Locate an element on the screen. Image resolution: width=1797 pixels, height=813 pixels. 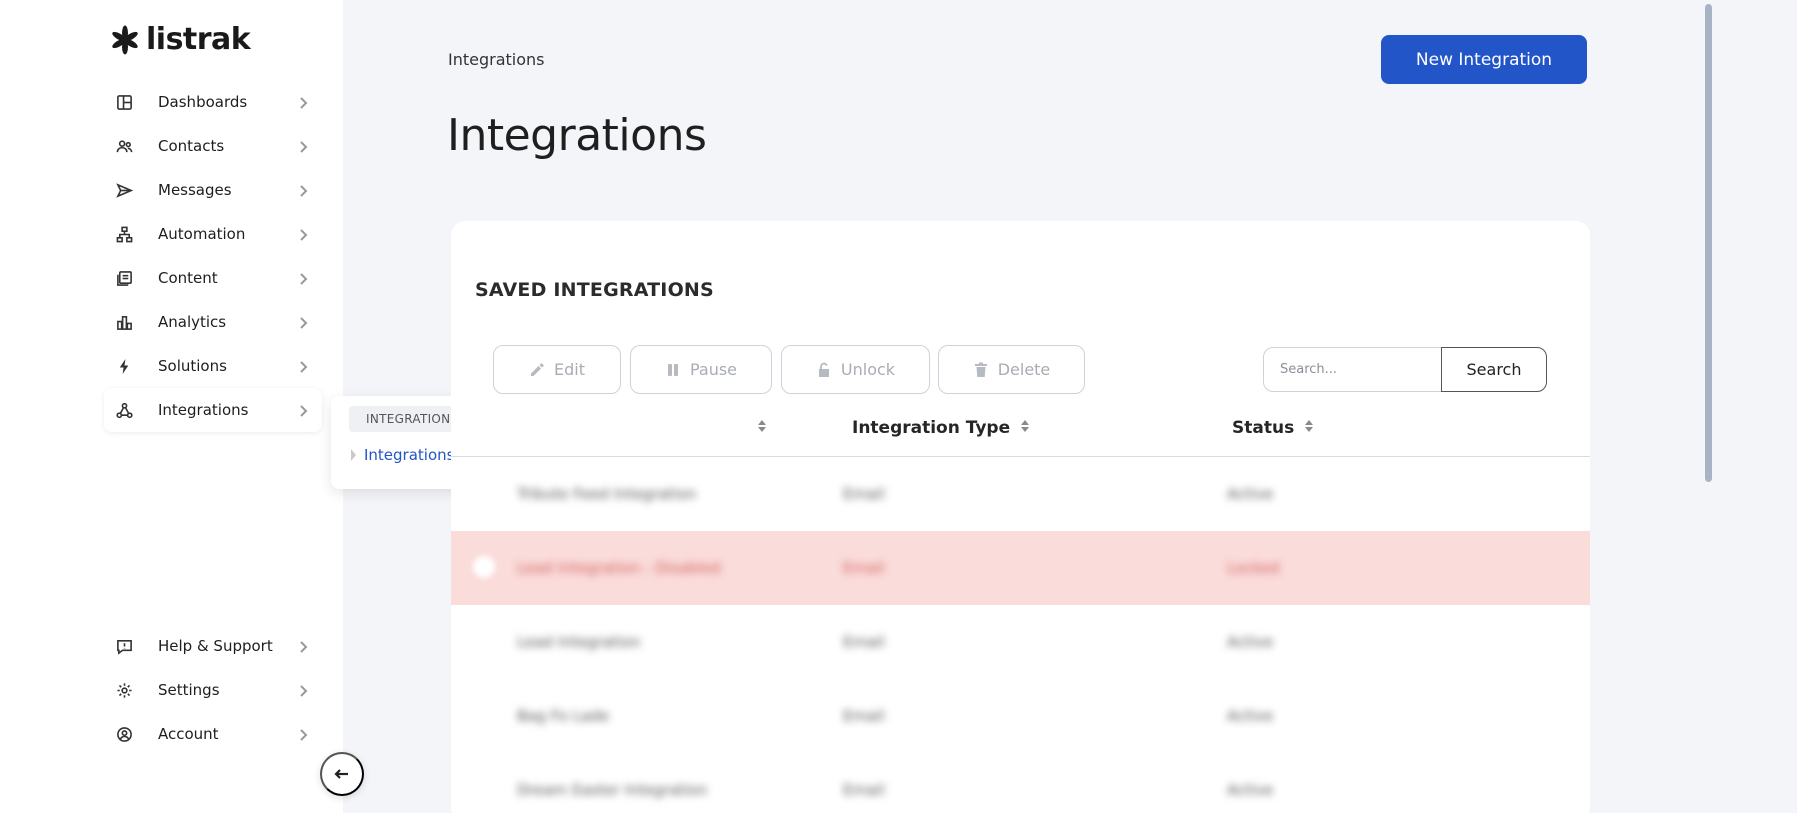
new-integration-button: New Integration is located at coordinates (1484, 59).